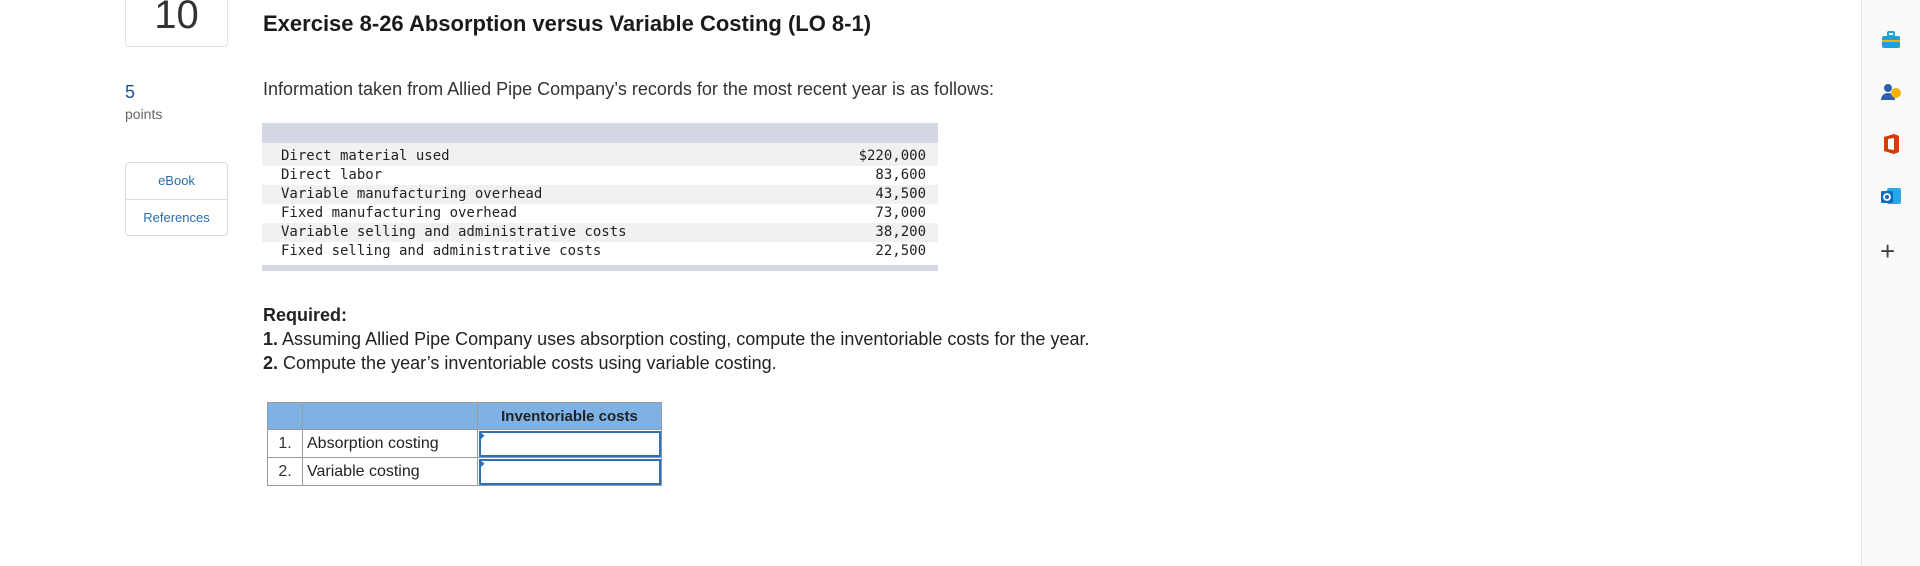  I want to click on required-heading: Required:, so click(305, 315).